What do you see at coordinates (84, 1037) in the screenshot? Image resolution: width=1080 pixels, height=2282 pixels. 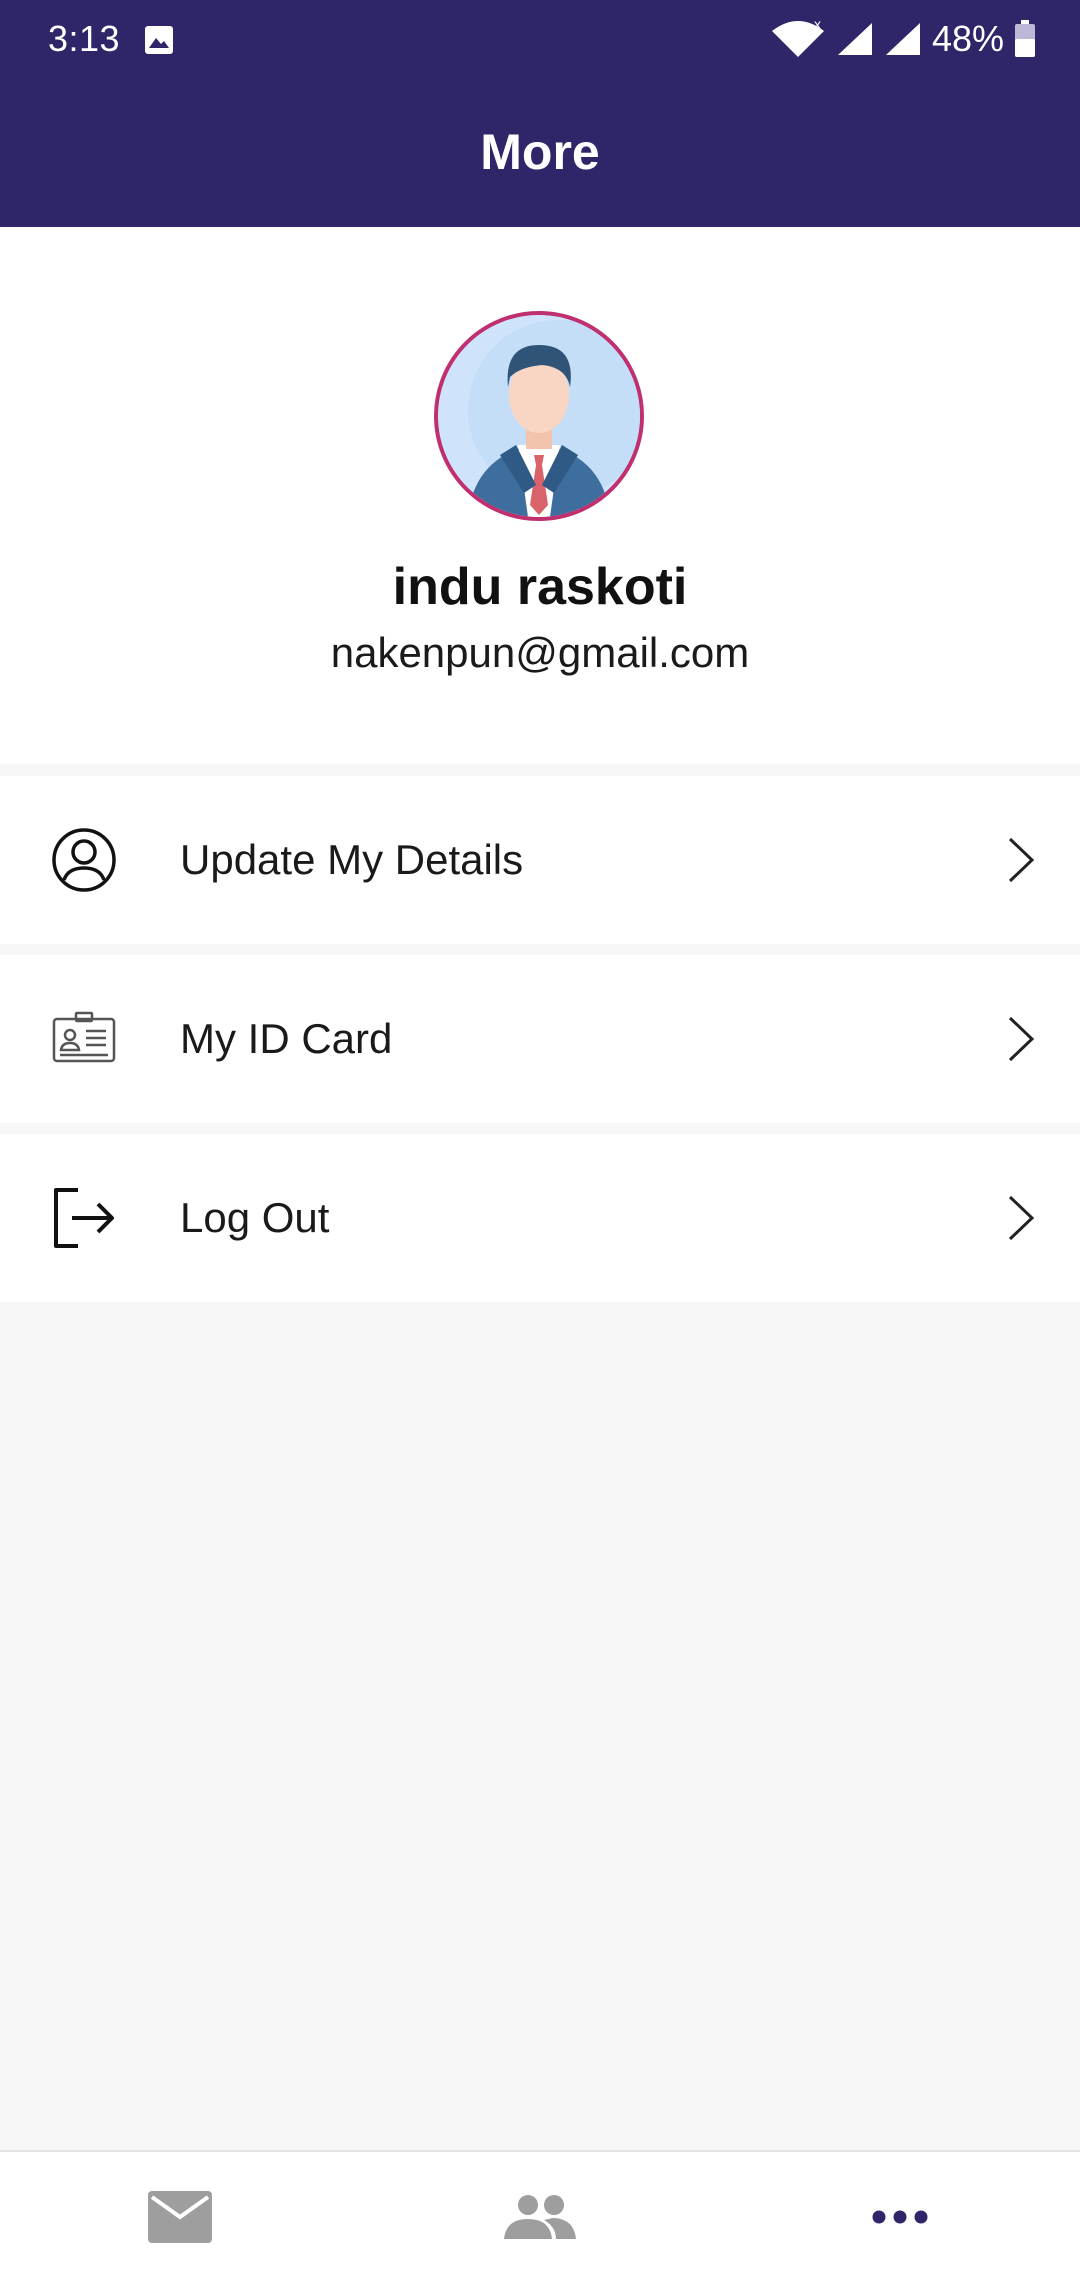 I see `id-card-icon` at bounding box center [84, 1037].